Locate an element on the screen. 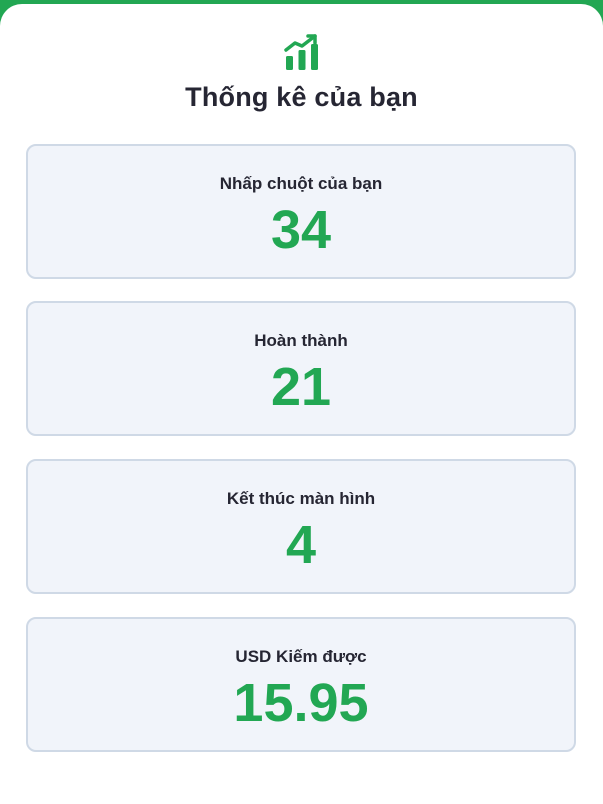 Image resolution: width=603 pixels, height=804 pixels. stat-label: Hoàn thành is located at coordinates (301, 340).